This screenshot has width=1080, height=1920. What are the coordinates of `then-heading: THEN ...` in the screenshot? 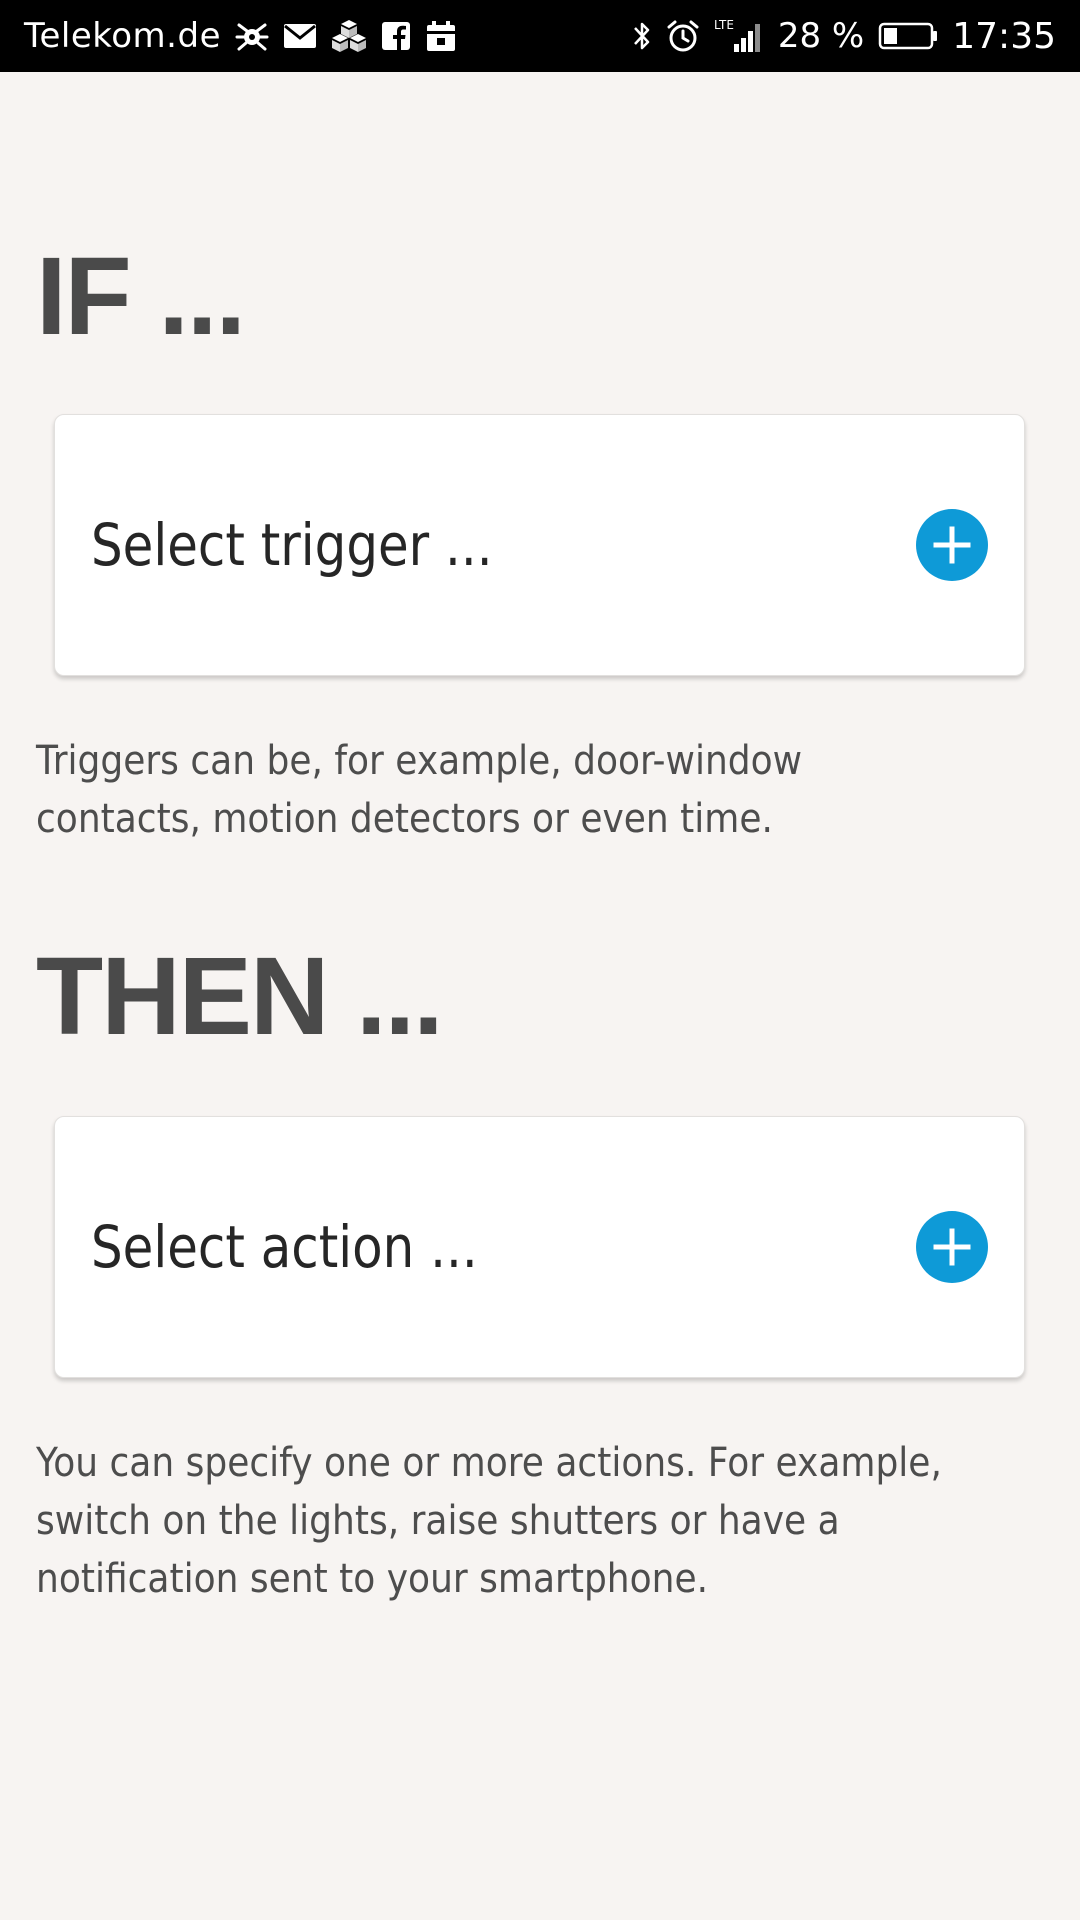 It's located at (240, 996).